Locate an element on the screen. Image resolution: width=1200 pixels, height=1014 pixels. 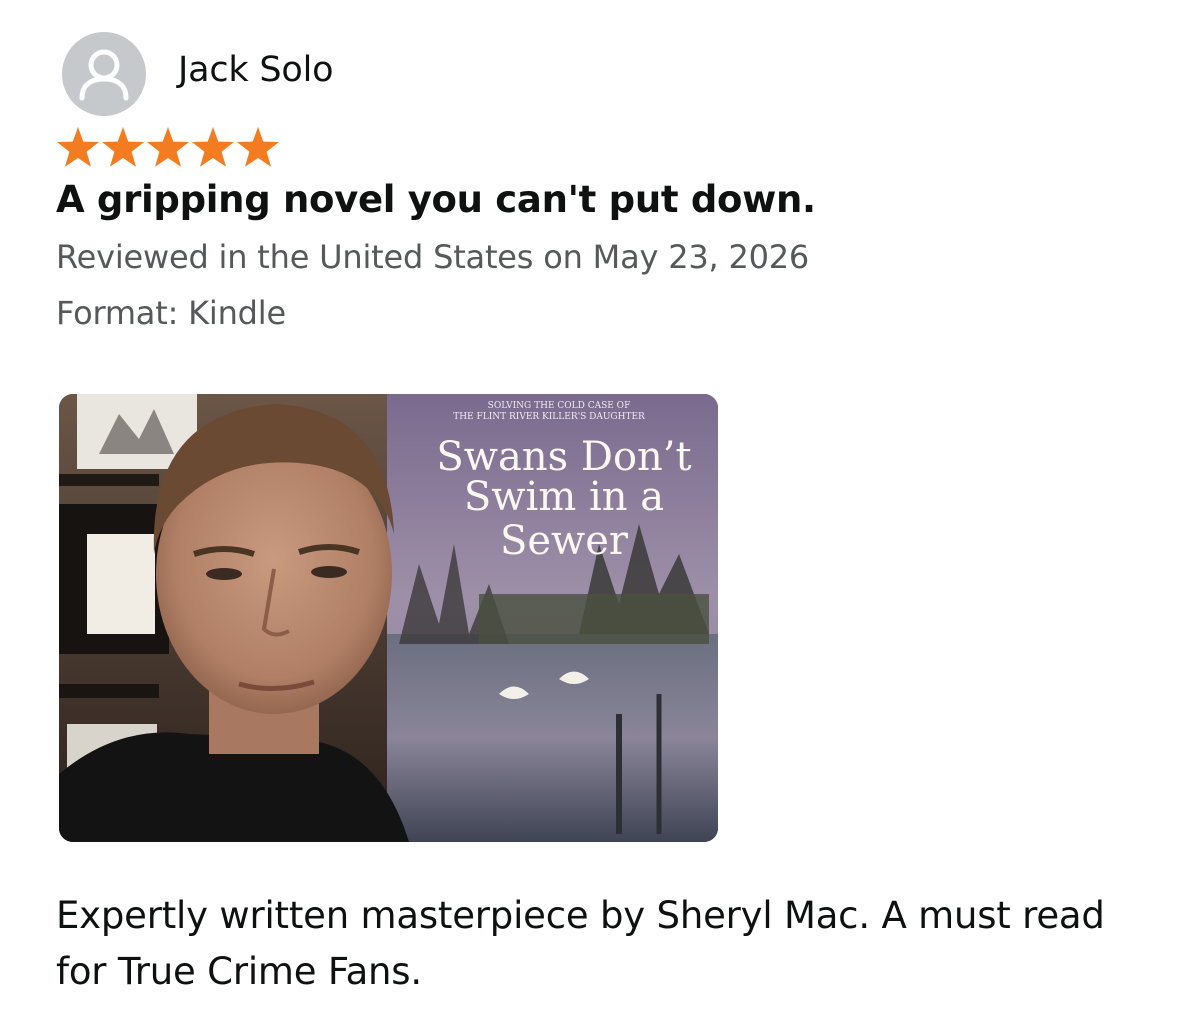
default-profile-icon is located at coordinates (104, 74).